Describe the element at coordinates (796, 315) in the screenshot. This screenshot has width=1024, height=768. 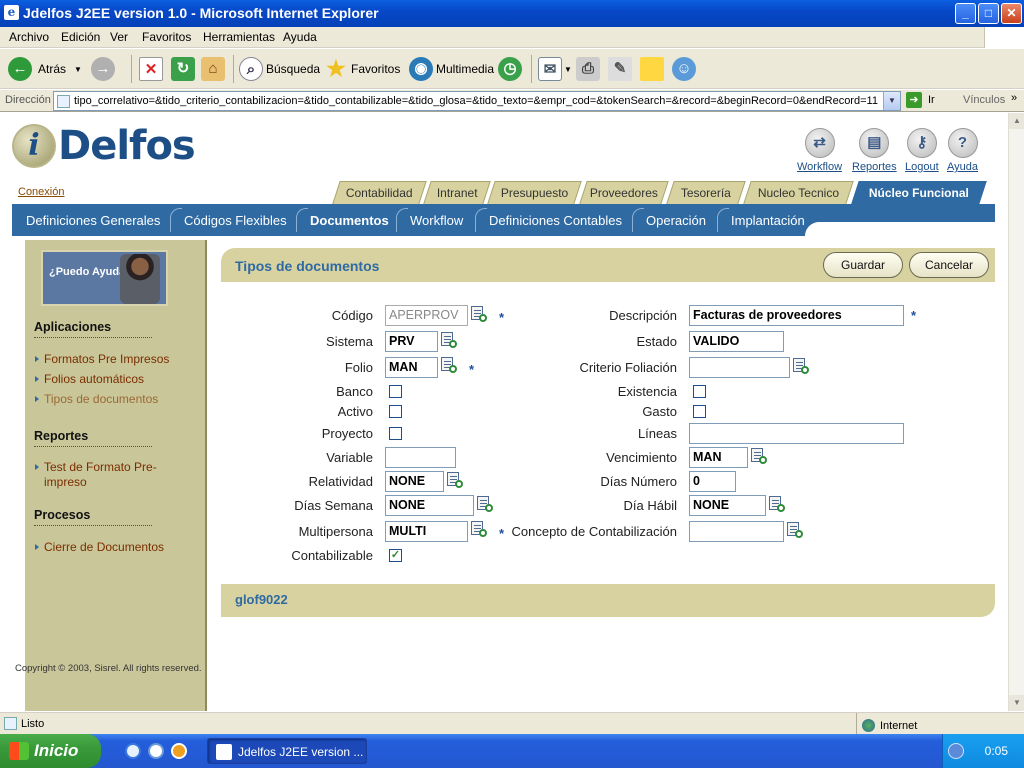
I see `descripcion-field: Facturas de proveedores` at that location.